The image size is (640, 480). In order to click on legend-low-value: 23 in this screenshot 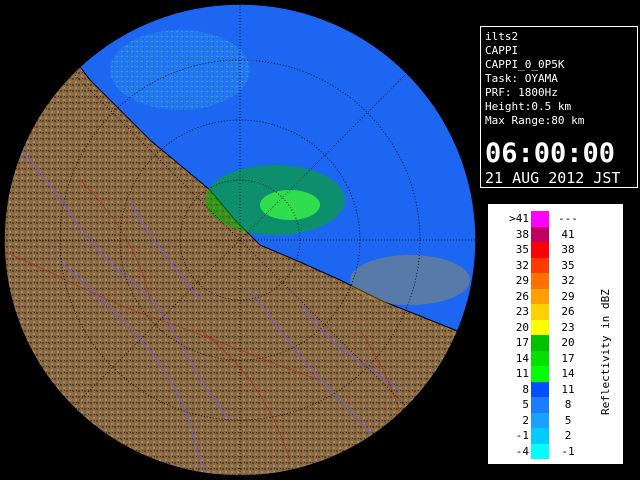, I will do `click(522, 311)`.